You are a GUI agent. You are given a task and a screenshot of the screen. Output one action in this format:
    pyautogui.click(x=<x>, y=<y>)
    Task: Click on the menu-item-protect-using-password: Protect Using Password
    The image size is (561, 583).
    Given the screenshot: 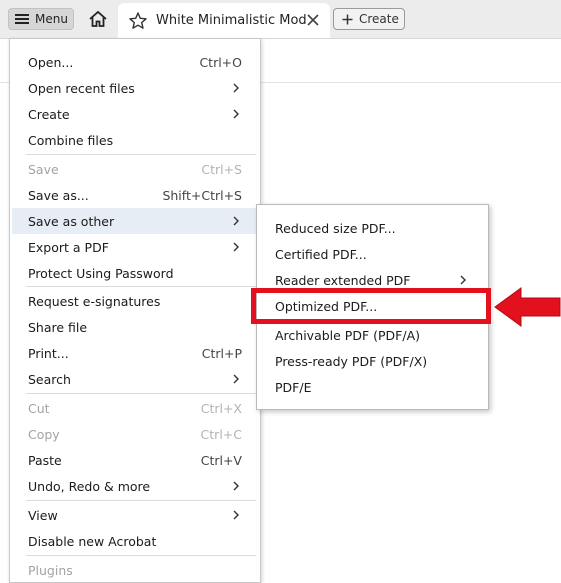 What is the action you would take?
    pyautogui.click(x=135, y=273)
    